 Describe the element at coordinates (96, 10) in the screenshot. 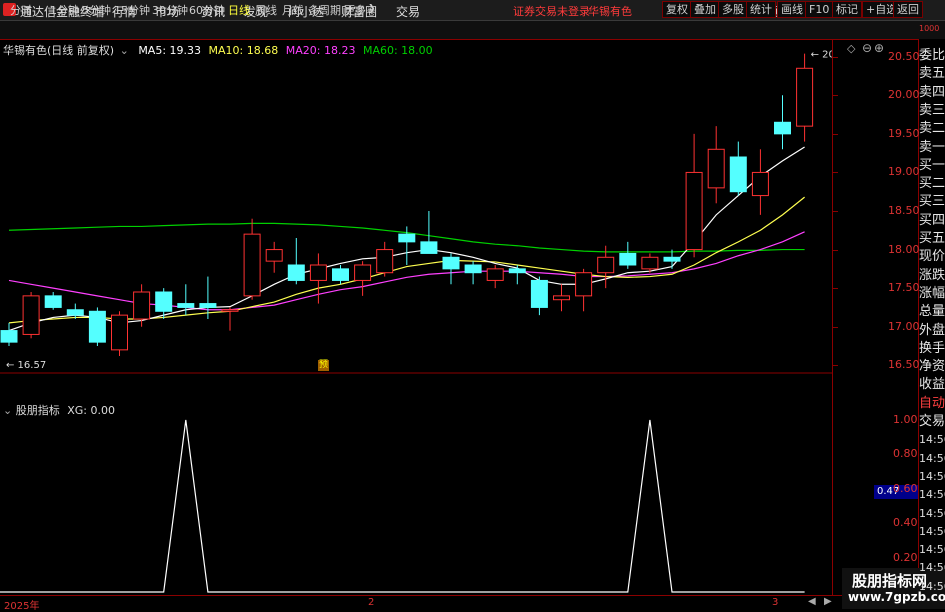

I see `period-5min: 5分钟` at that location.